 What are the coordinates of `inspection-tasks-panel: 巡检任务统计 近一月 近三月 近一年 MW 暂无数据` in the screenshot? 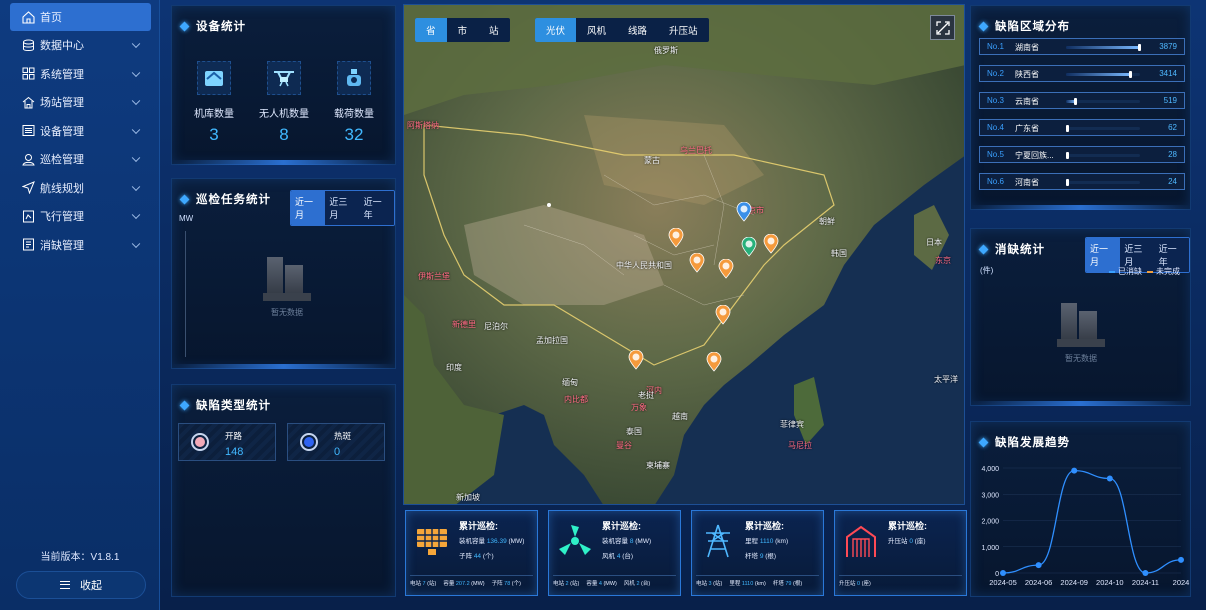 It's located at (283, 273).